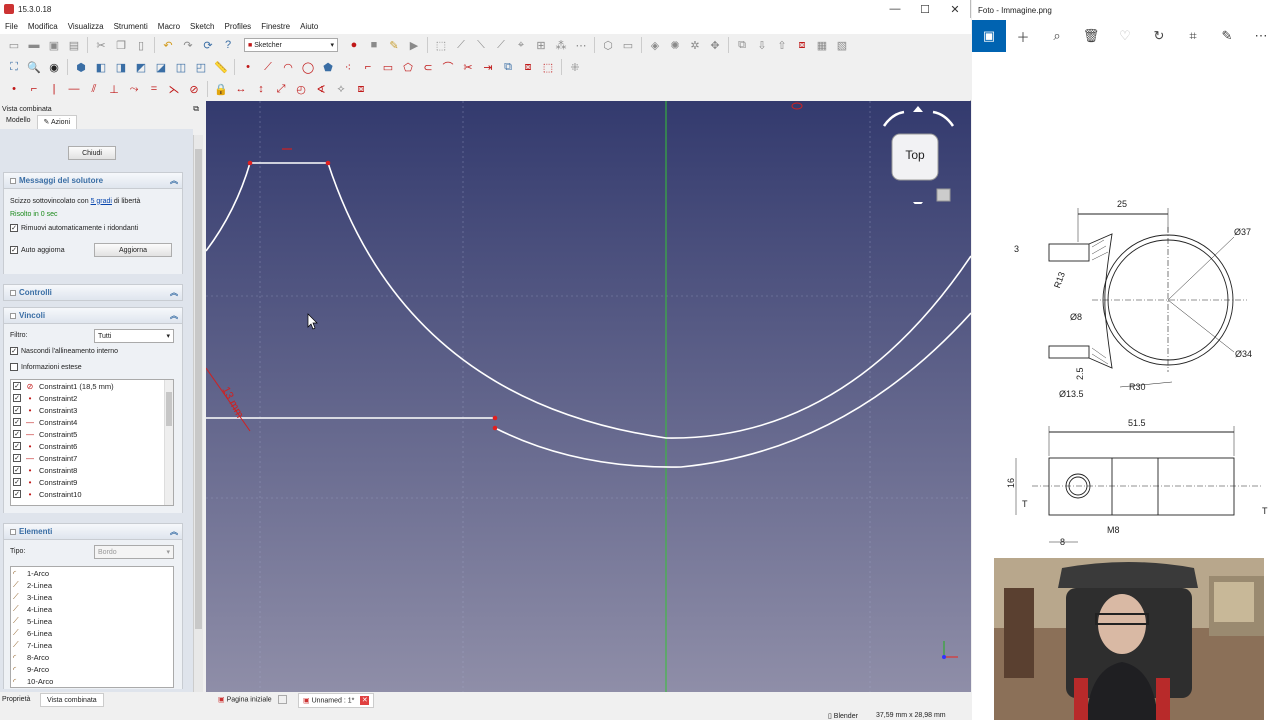 The height and width of the screenshot is (720, 1280). Describe the element at coordinates (174, 531) in the screenshot. I see `collapse-icon: ︽` at that location.